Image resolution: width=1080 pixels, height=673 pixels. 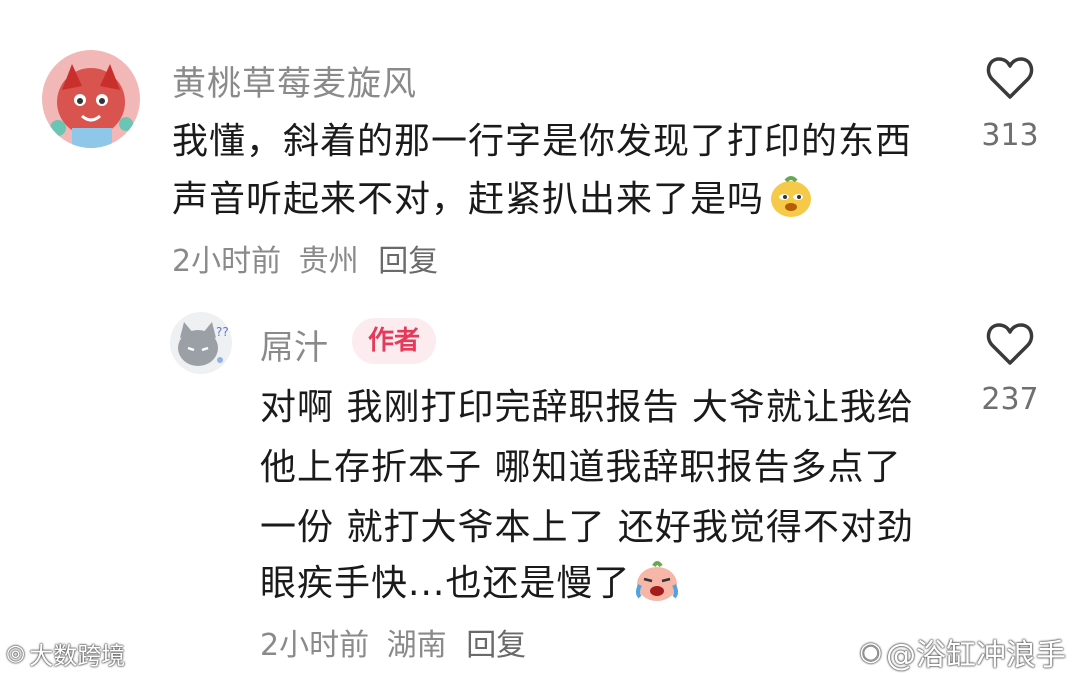 I want to click on avatar, so click(x=91, y=99).